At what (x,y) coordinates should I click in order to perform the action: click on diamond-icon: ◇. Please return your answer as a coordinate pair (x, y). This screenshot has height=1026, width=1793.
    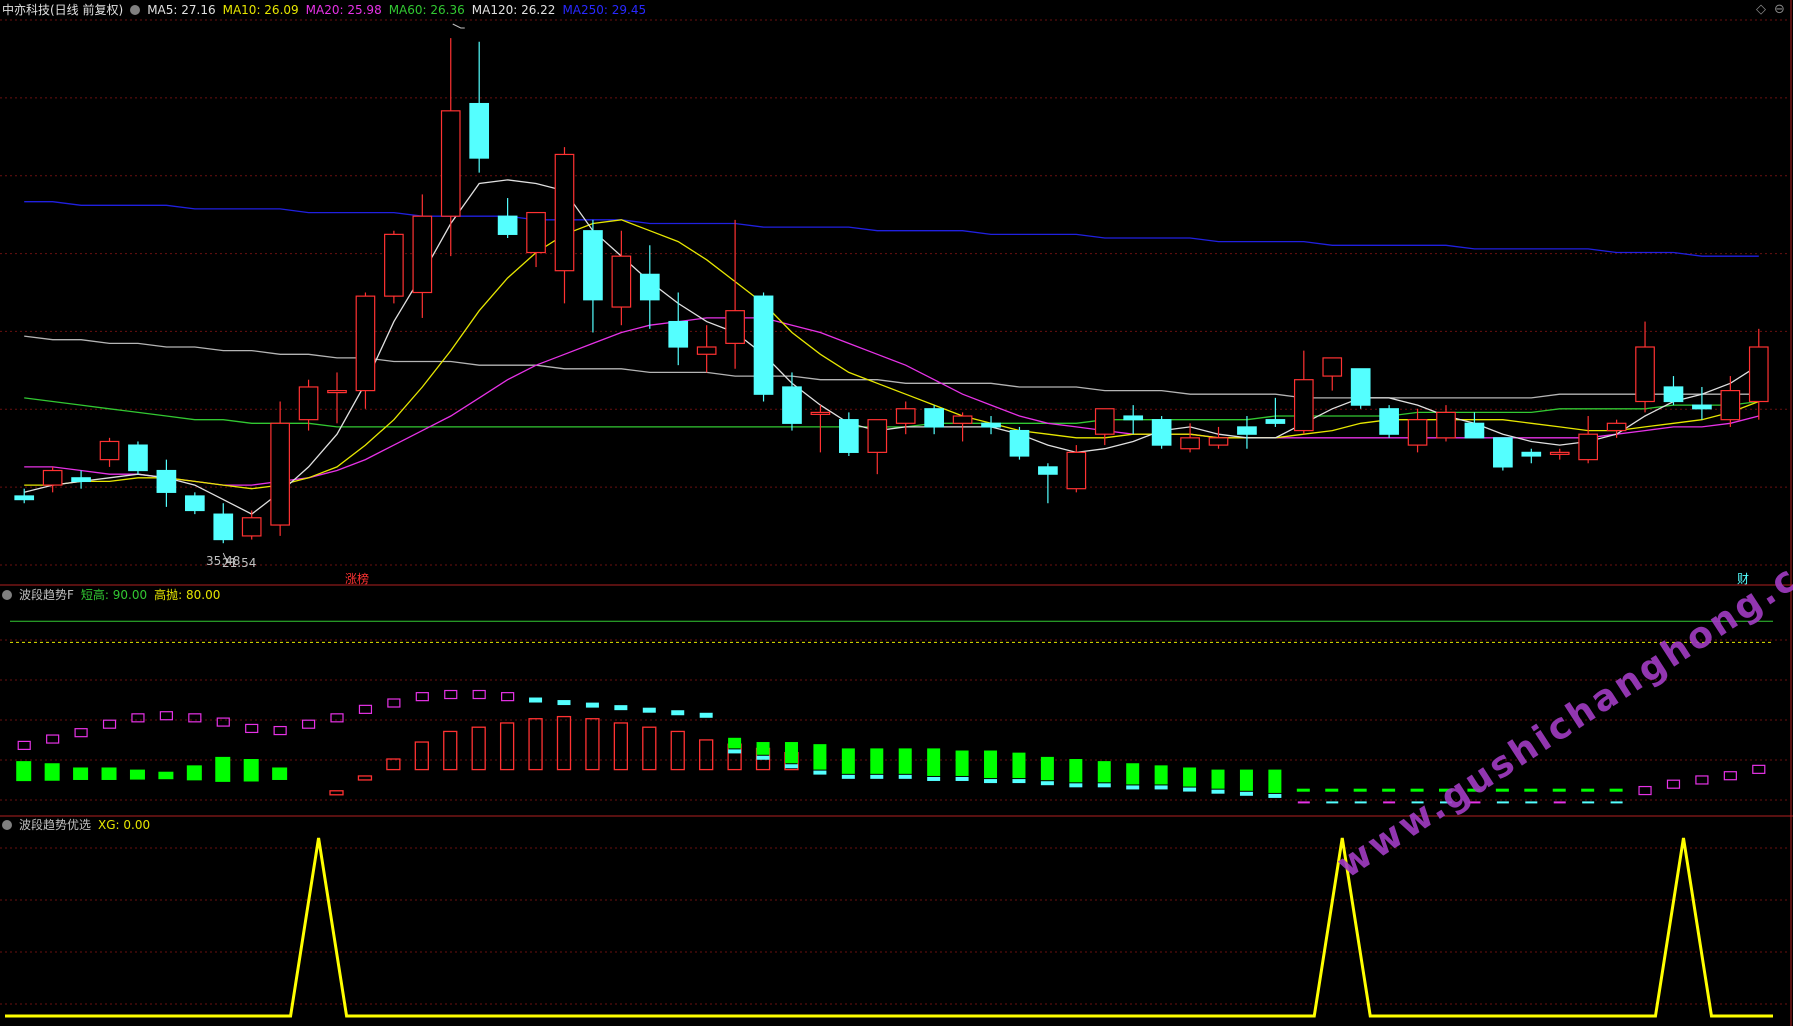
    Looking at the image, I should click on (1761, 9).